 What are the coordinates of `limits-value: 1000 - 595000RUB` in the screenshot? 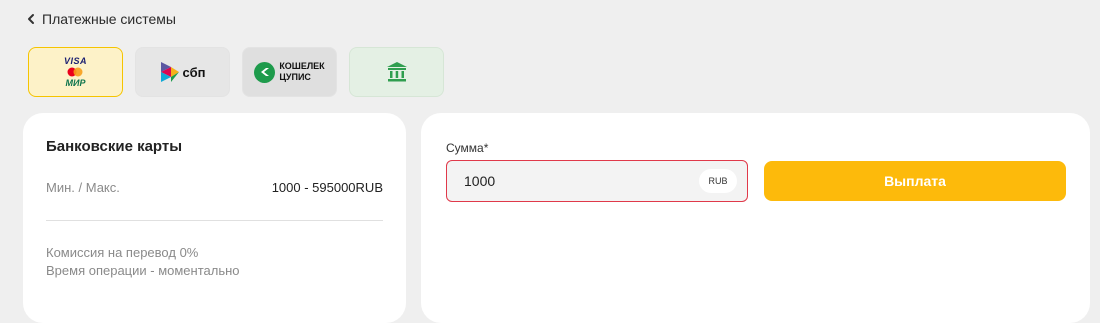 It's located at (327, 187).